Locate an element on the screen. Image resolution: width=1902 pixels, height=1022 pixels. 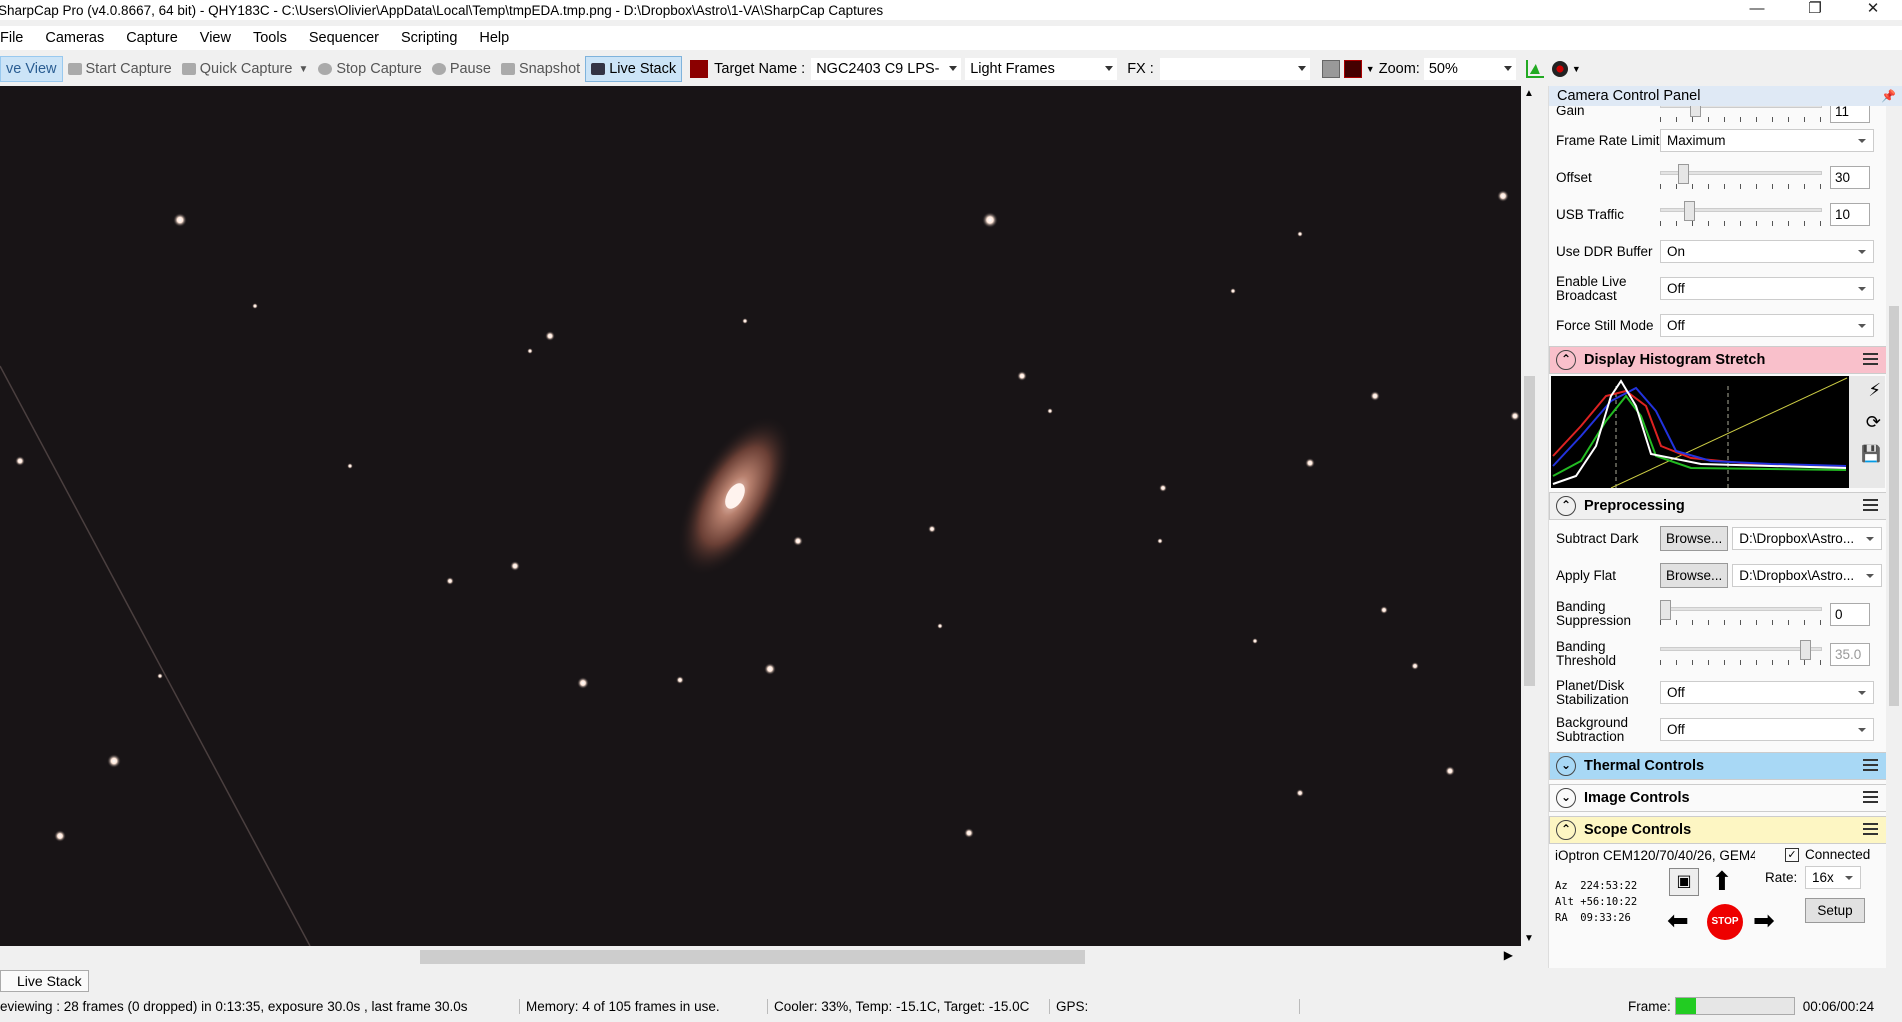
mount-name: iOptron CEM120/70/40/26, GEM45/ is located at coordinates (1655, 855).